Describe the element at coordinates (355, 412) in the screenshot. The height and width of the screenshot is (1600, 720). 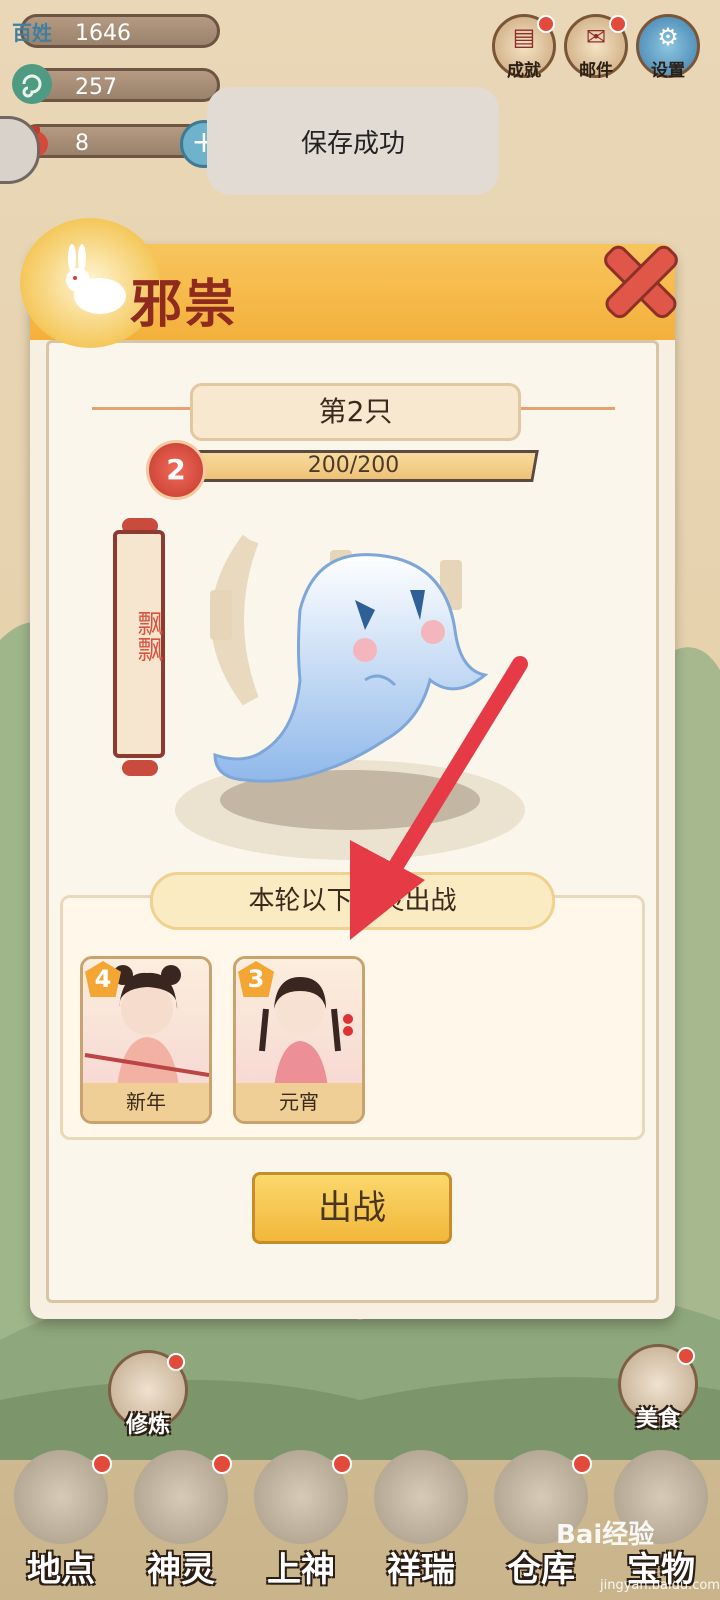
I see `monster-count-label: 第2只` at that location.